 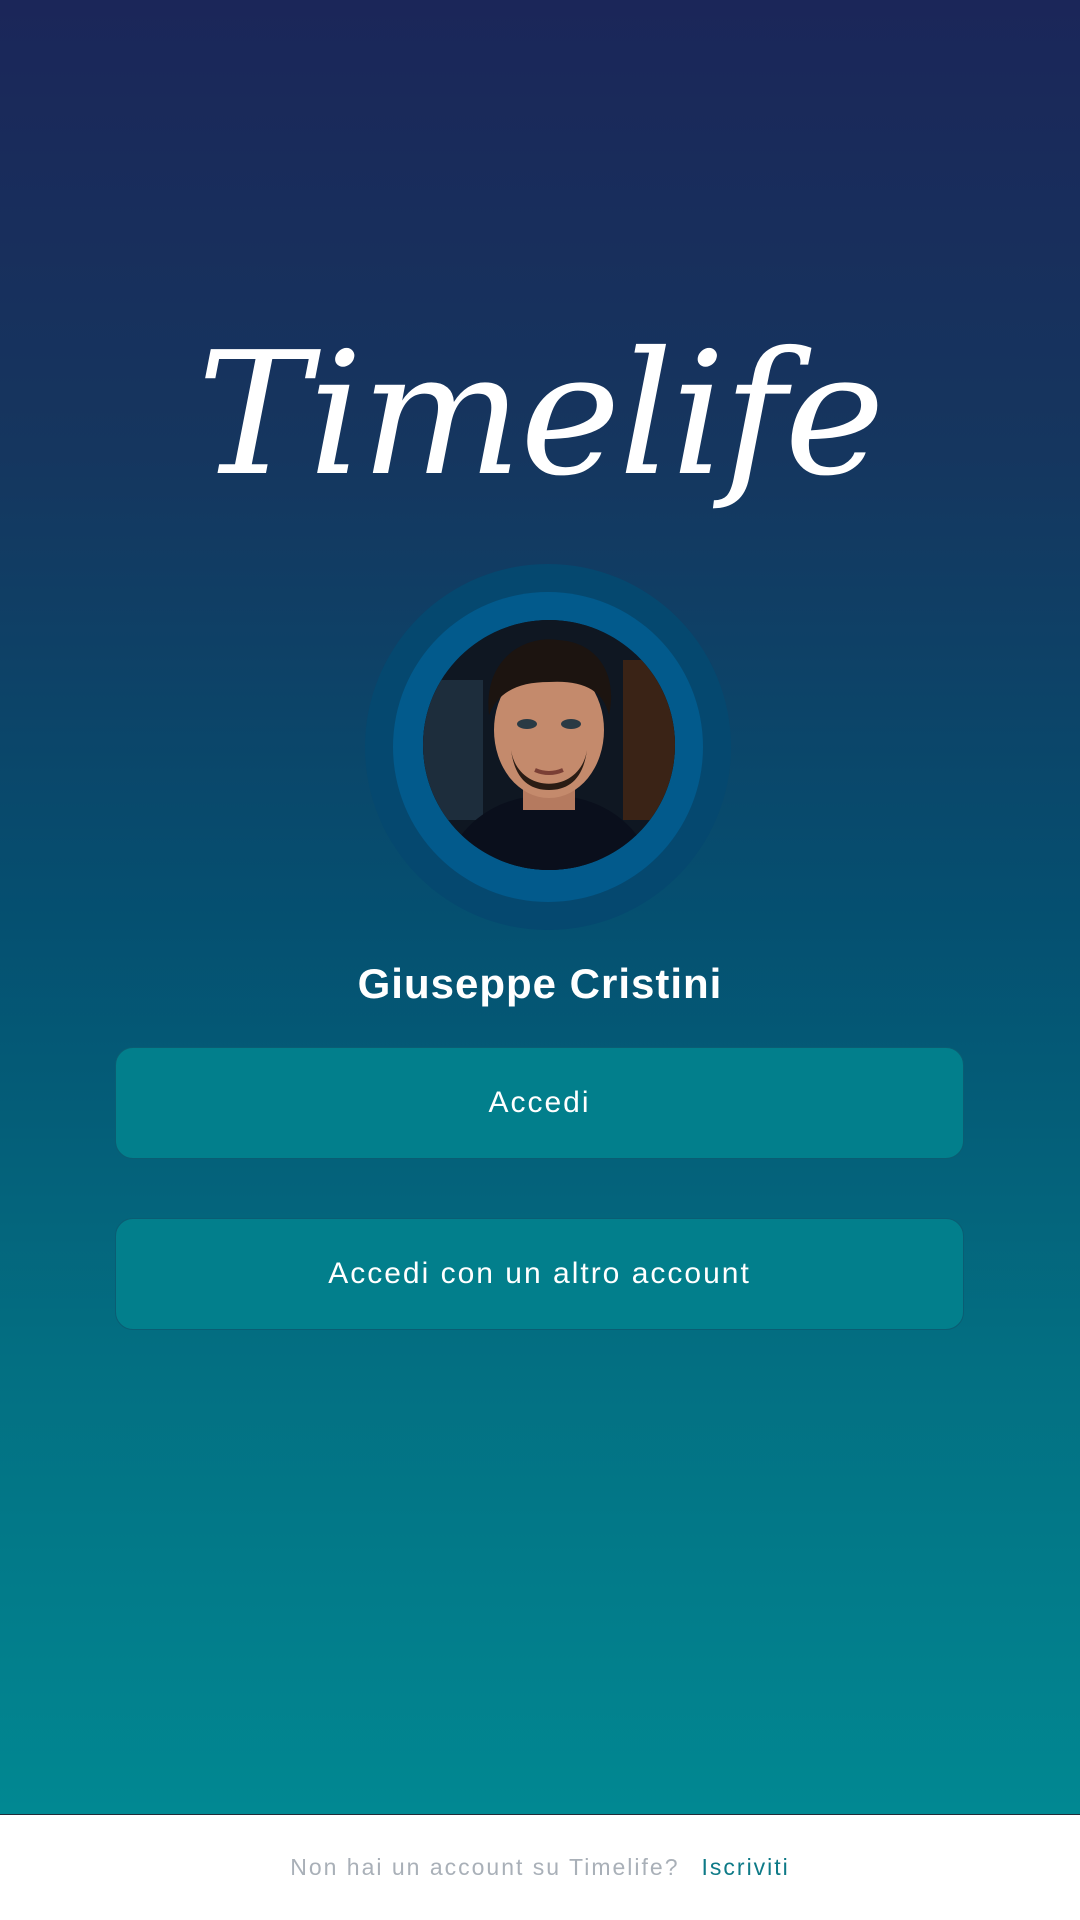 I want to click on signup-link: Iscriviti, so click(x=746, y=1867).